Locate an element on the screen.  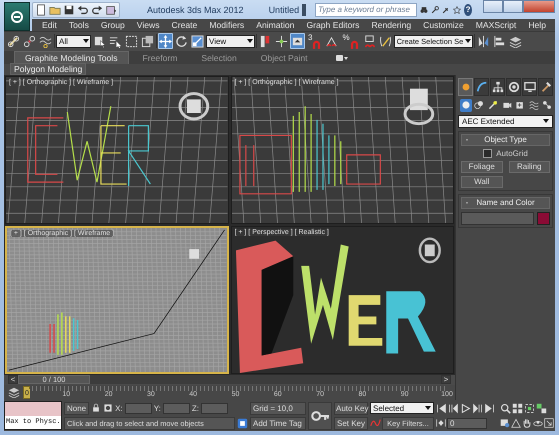
move-icon is located at coordinates (165, 41).